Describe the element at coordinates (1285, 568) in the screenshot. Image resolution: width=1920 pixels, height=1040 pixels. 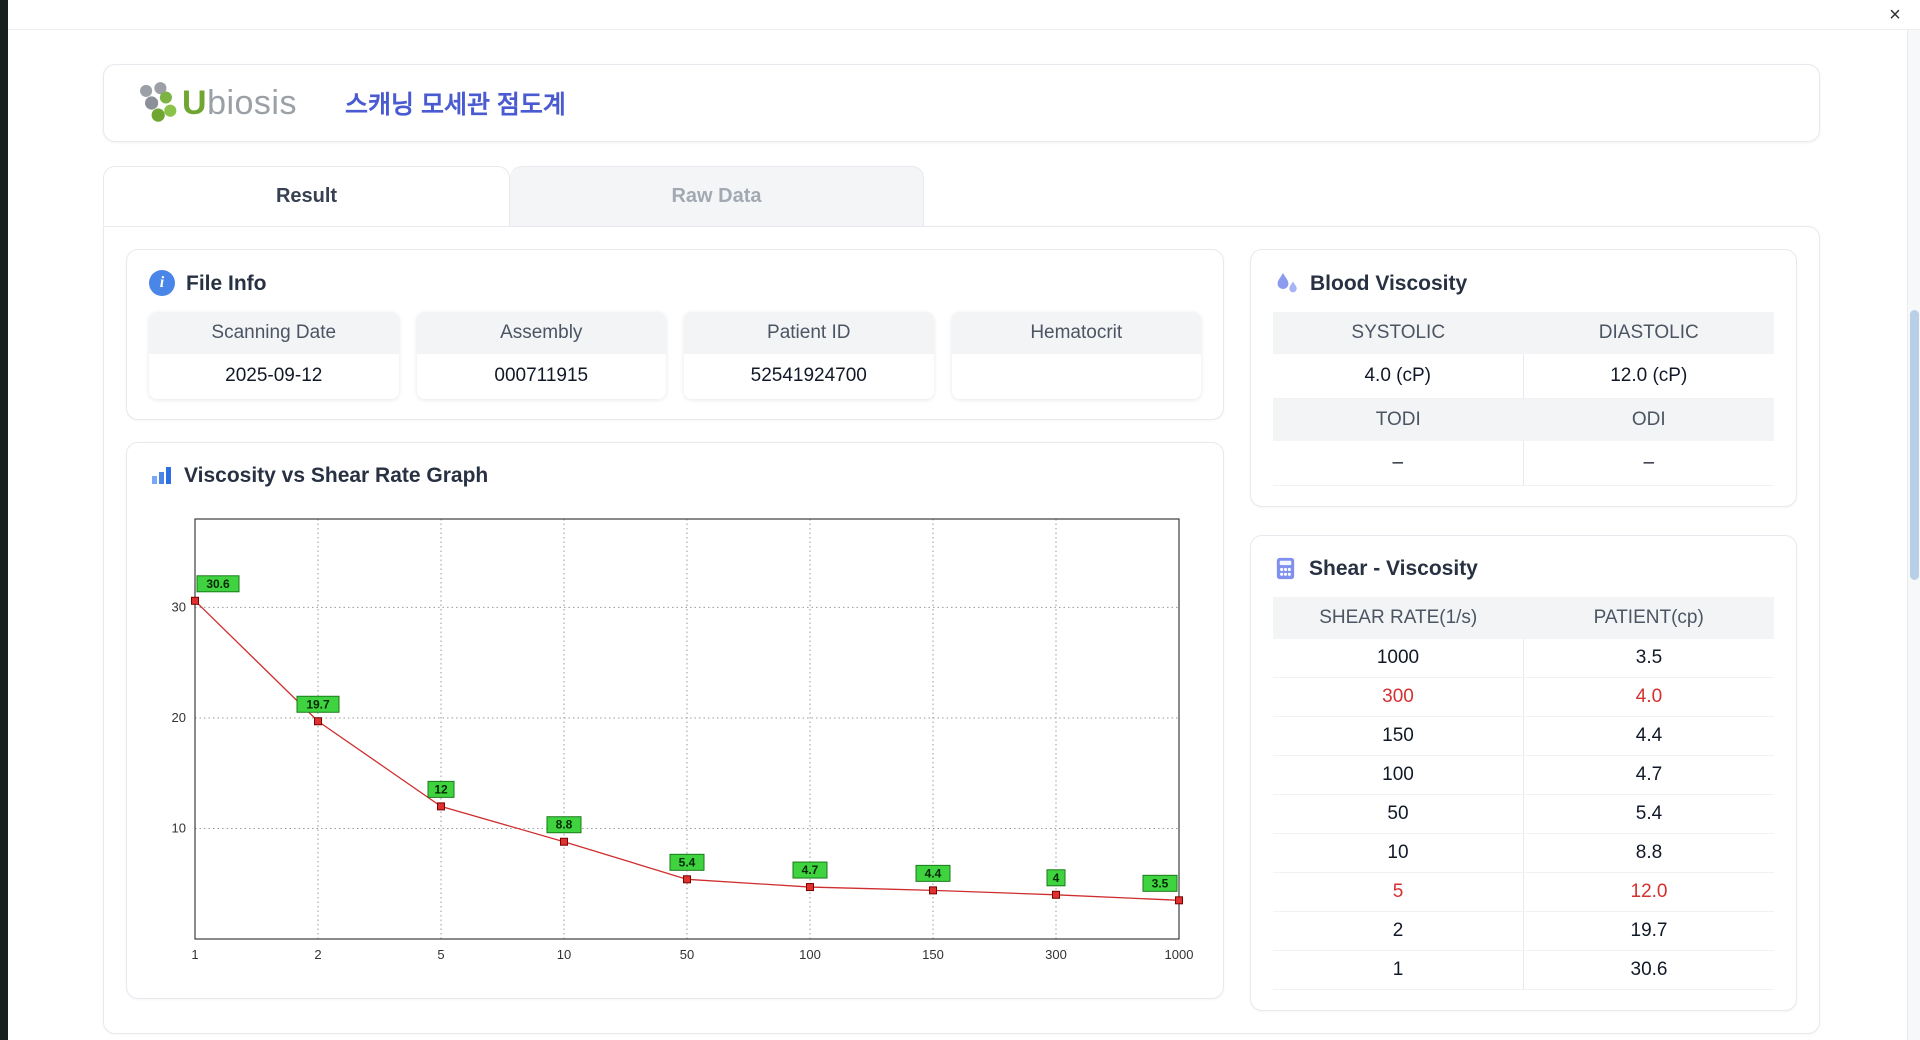
I see `calculator-icon` at that location.